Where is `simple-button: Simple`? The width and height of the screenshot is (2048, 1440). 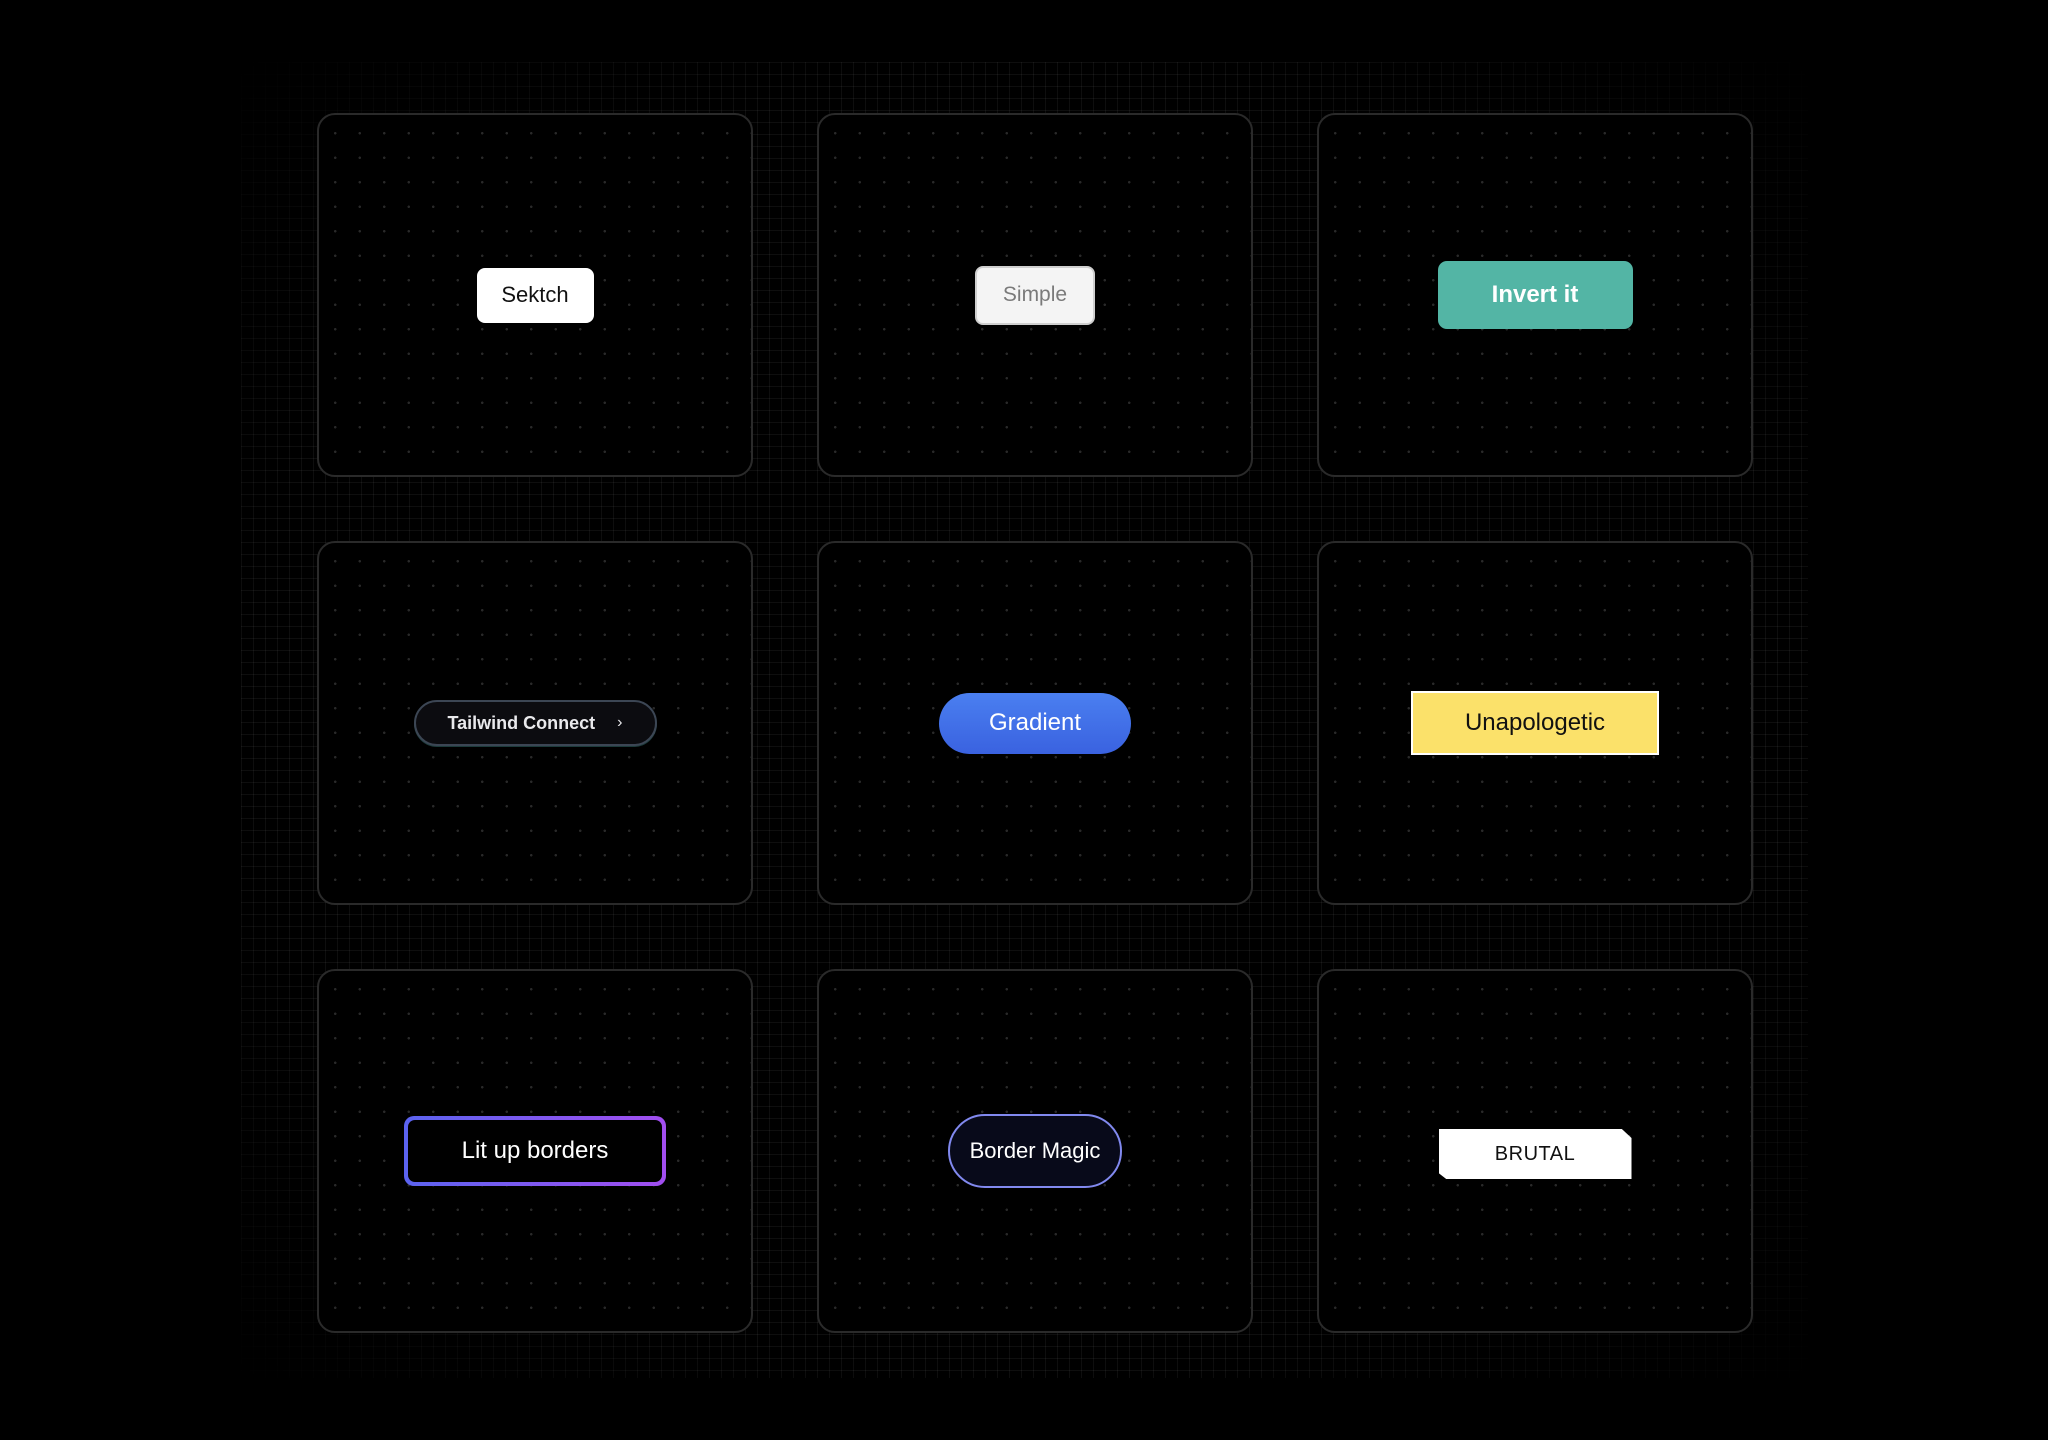 simple-button: Simple is located at coordinates (1035, 295).